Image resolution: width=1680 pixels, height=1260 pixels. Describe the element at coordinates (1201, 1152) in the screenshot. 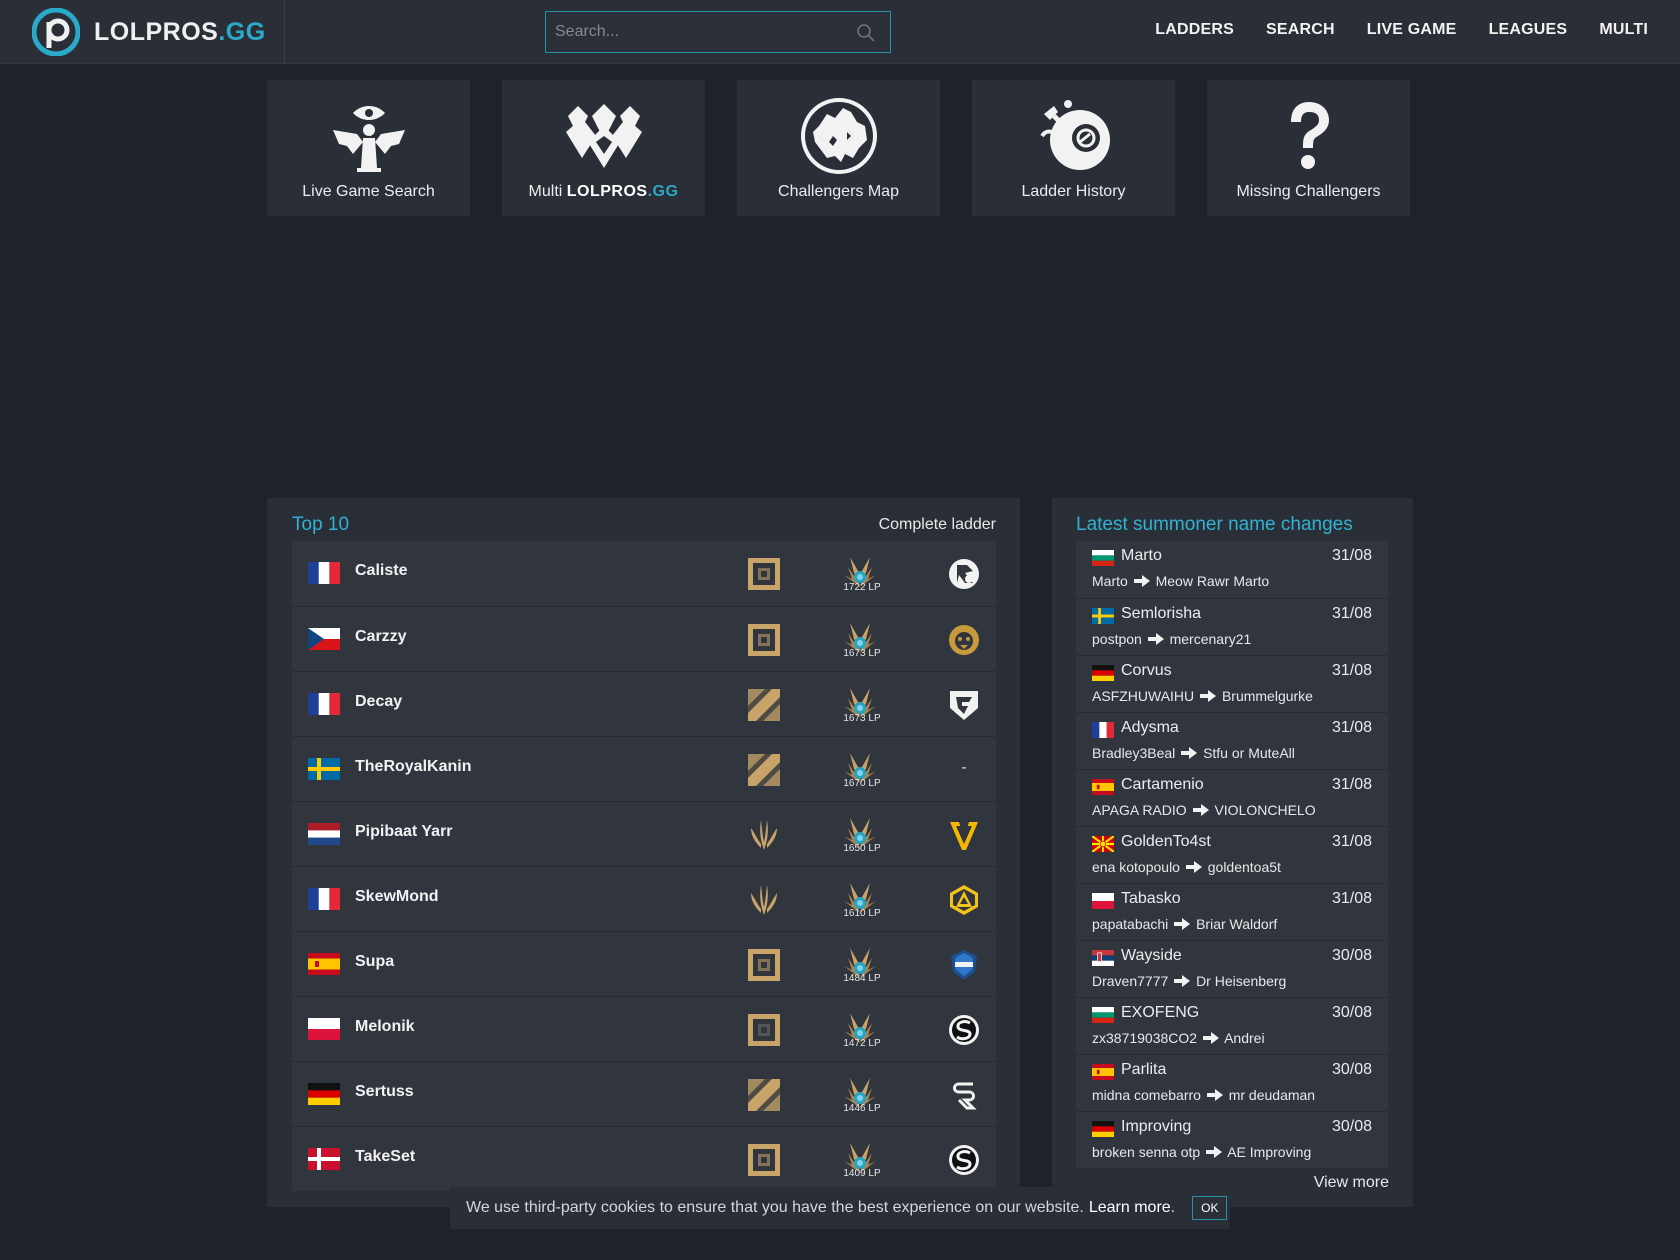

I see `name-change-detail: broken senna otp AE Improving` at that location.